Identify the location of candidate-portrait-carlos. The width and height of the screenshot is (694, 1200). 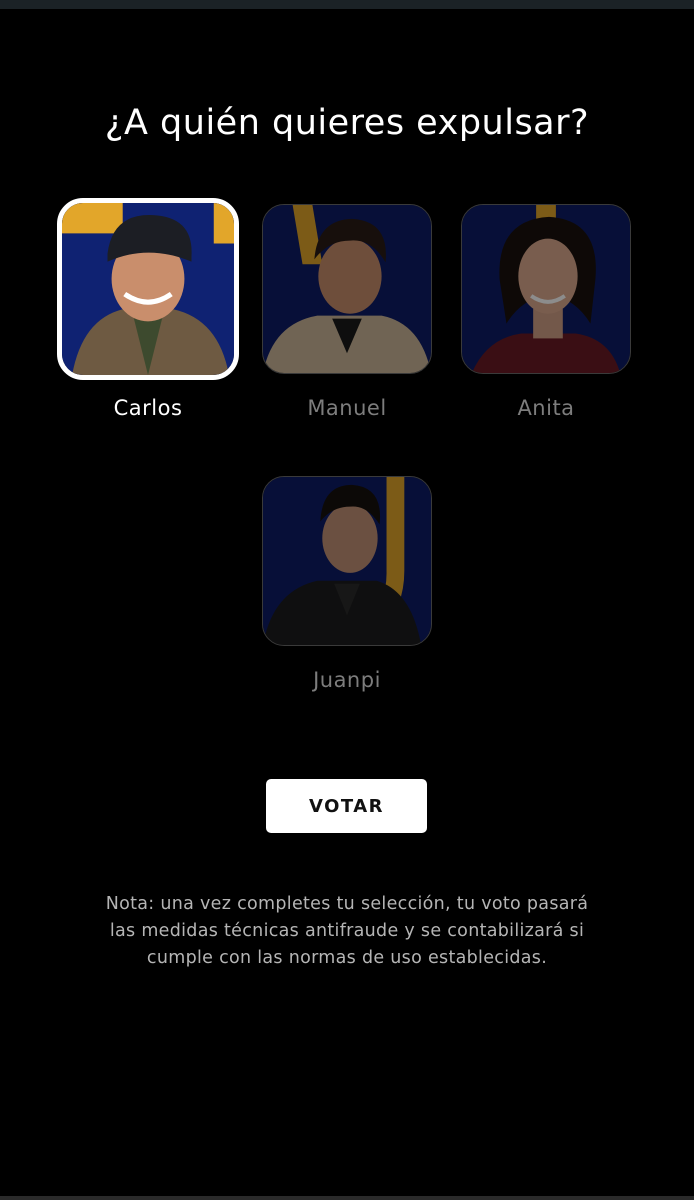
(148, 289).